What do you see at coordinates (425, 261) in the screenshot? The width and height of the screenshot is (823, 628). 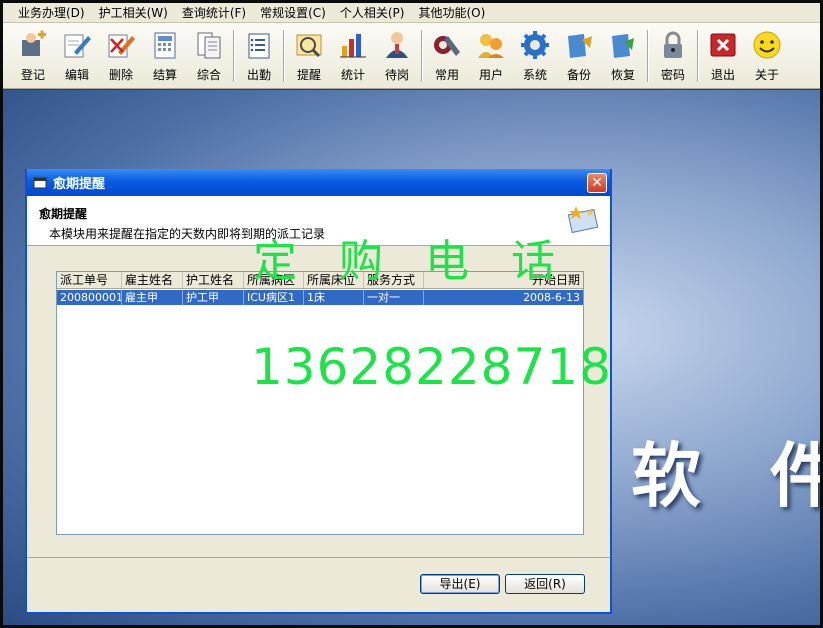 I see `watermark-title: 定购电话` at bounding box center [425, 261].